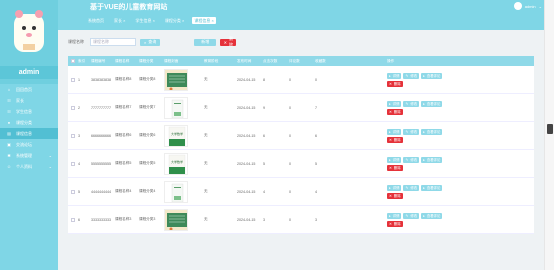  I want to click on header-cover: 课程封面, so click(171, 60).